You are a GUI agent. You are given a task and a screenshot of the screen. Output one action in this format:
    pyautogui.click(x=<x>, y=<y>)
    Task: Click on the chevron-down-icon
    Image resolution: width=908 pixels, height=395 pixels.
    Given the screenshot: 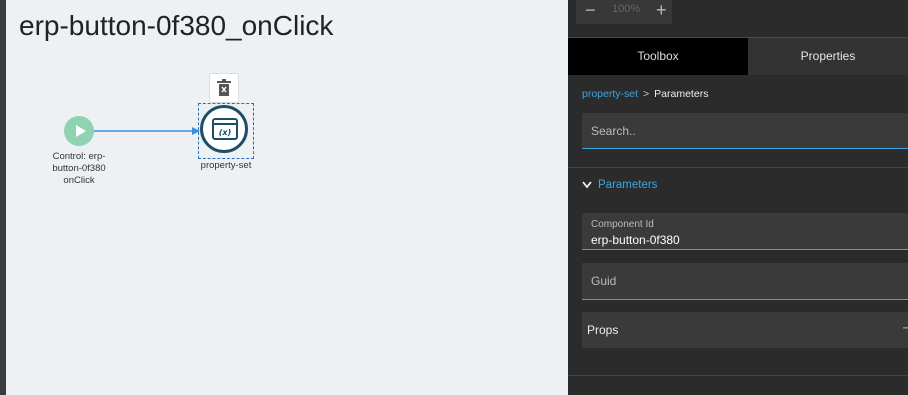 What is the action you would take?
    pyautogui.click(x=587, y=185)
    